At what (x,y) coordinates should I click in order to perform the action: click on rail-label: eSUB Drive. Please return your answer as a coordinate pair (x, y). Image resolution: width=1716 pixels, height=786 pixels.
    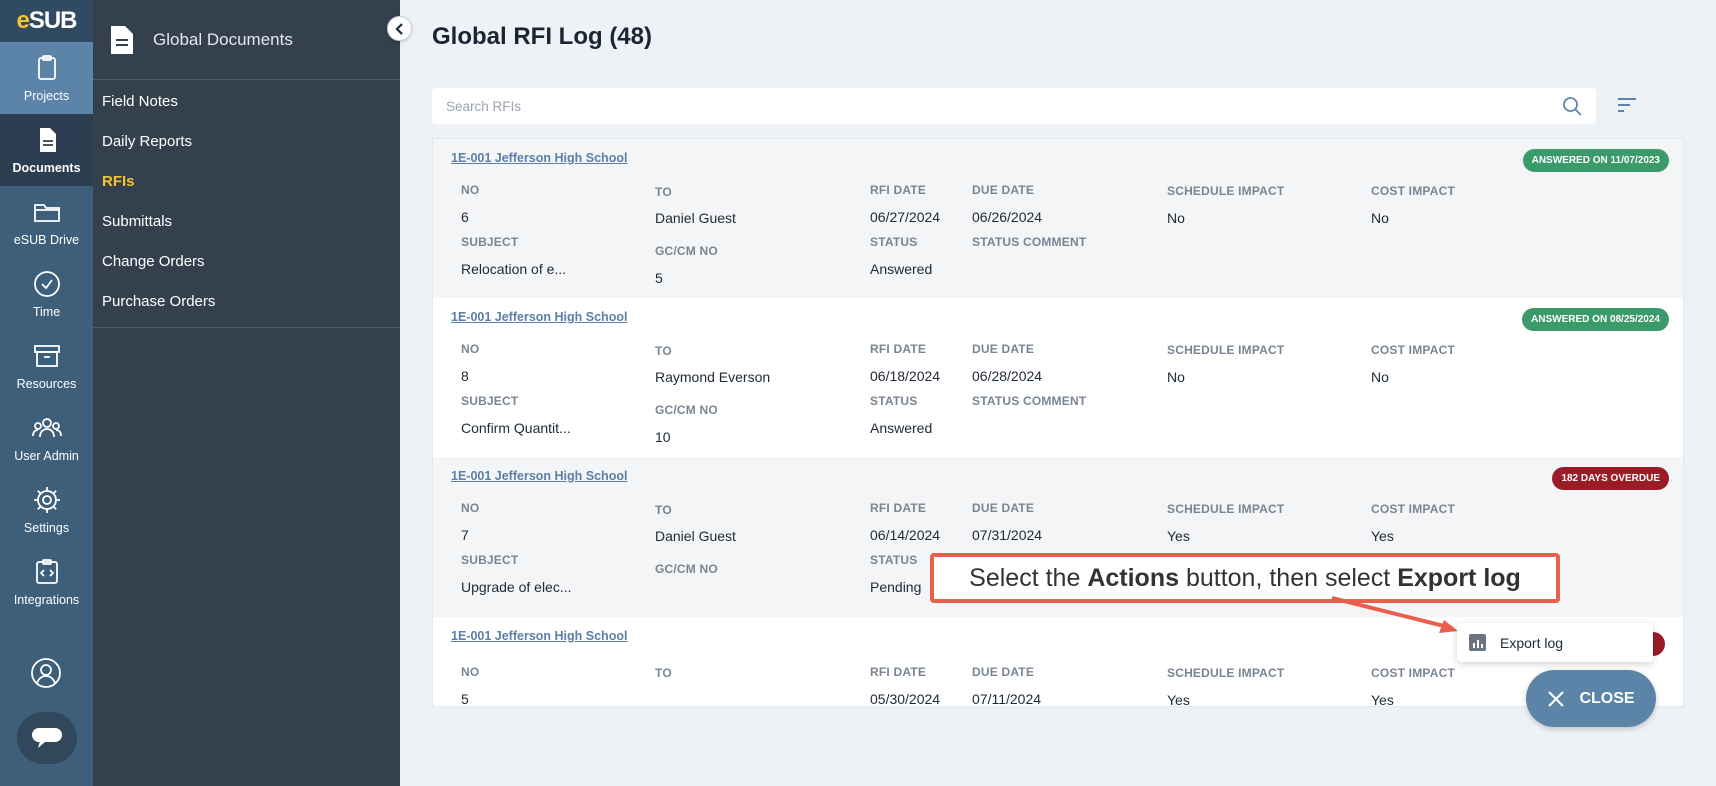
    Looking at the image, I should click on (46, 240).